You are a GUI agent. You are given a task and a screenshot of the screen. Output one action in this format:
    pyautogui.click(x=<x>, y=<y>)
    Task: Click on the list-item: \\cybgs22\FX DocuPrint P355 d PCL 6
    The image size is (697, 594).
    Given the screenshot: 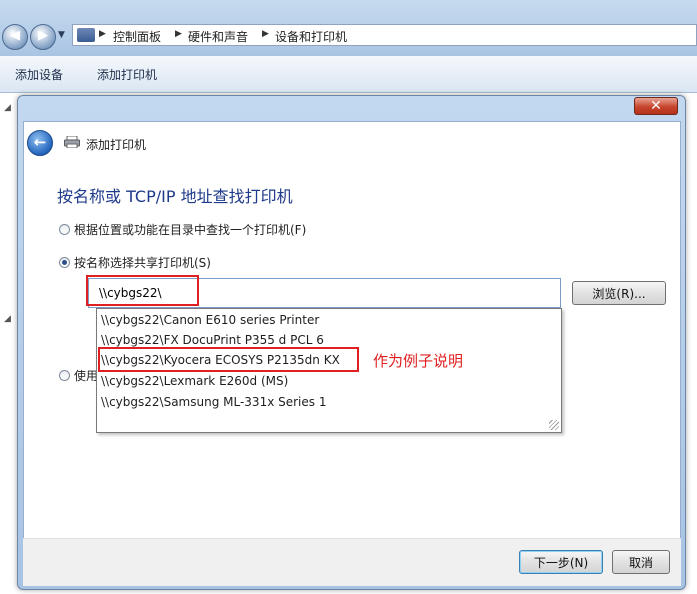 What is the action you would take?
    pyautogui.click(x=212, y=340)
    